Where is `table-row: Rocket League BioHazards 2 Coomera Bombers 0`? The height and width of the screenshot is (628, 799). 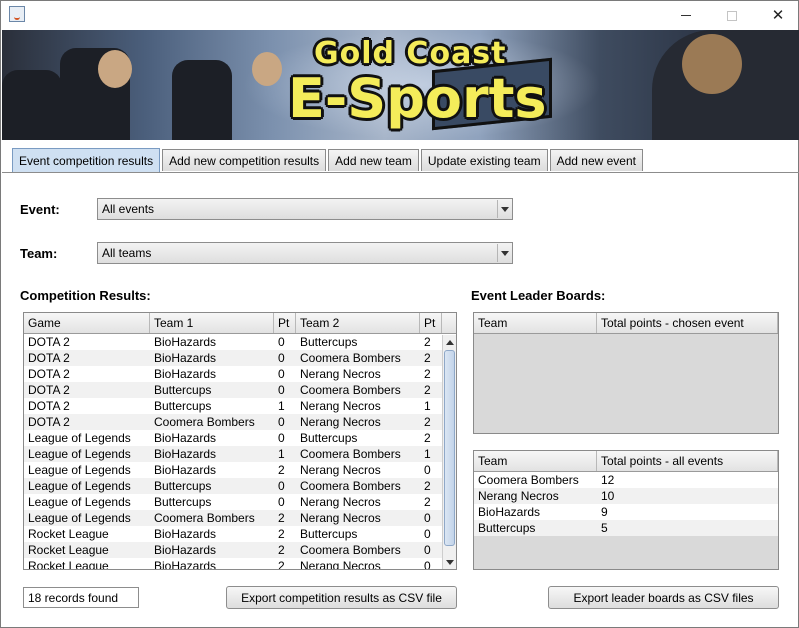 table-row: Rocket League BioHazards 2 Coomera Bombers 0 is located at coordinates (240, 550).